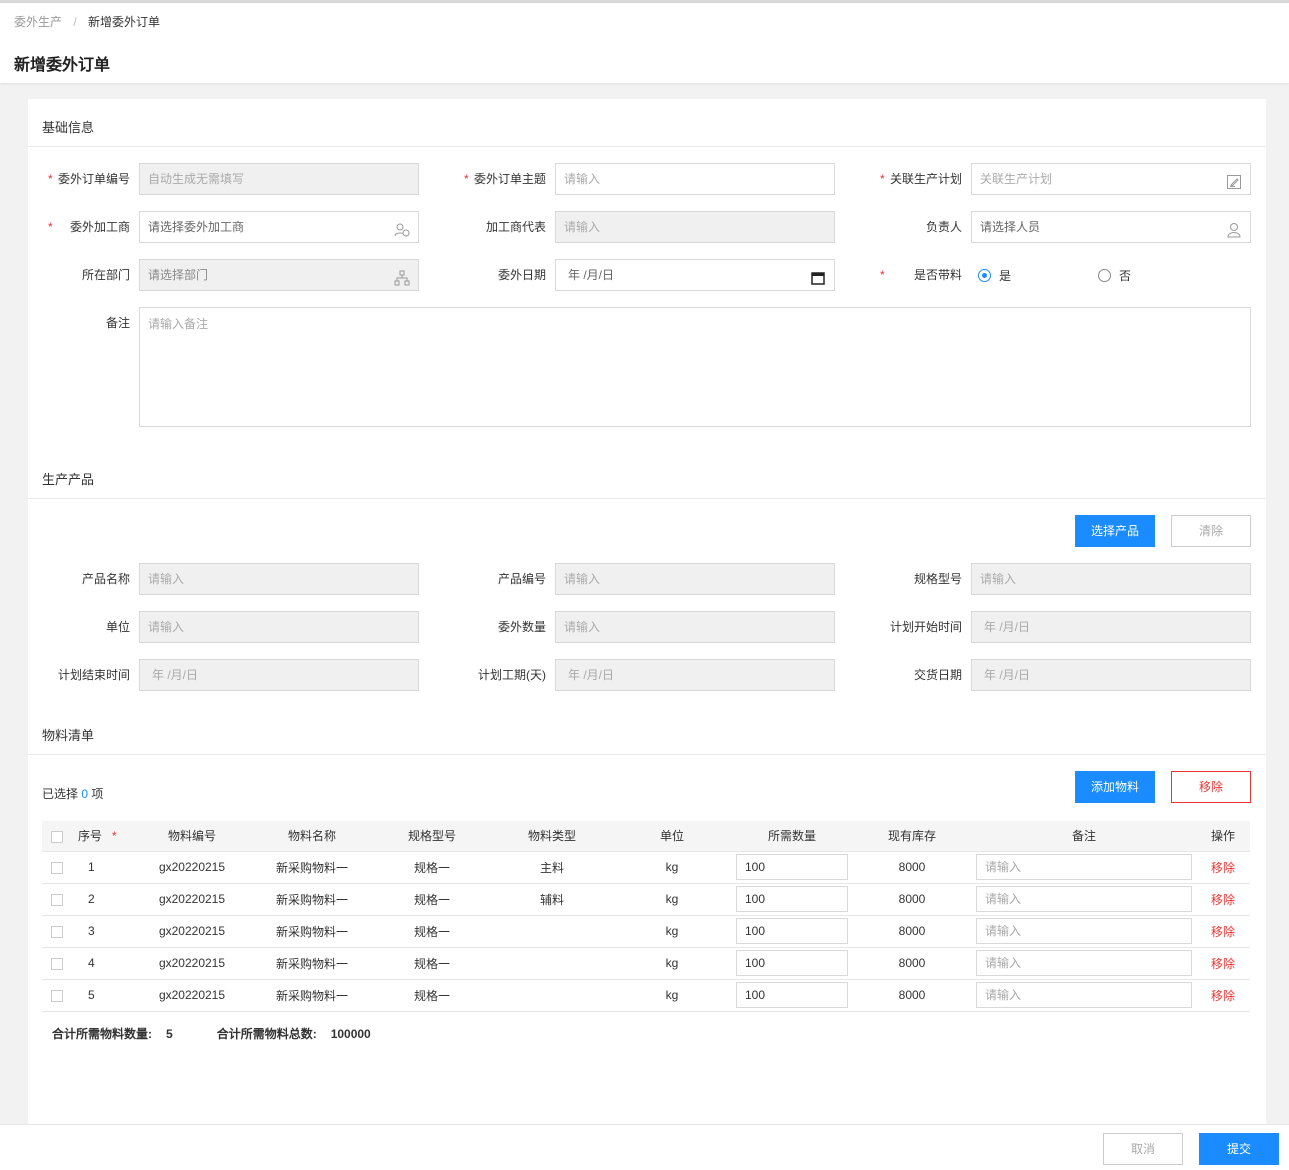  I want to click on total-count-label: 合计所需物料数量:, so click(102, 1034).